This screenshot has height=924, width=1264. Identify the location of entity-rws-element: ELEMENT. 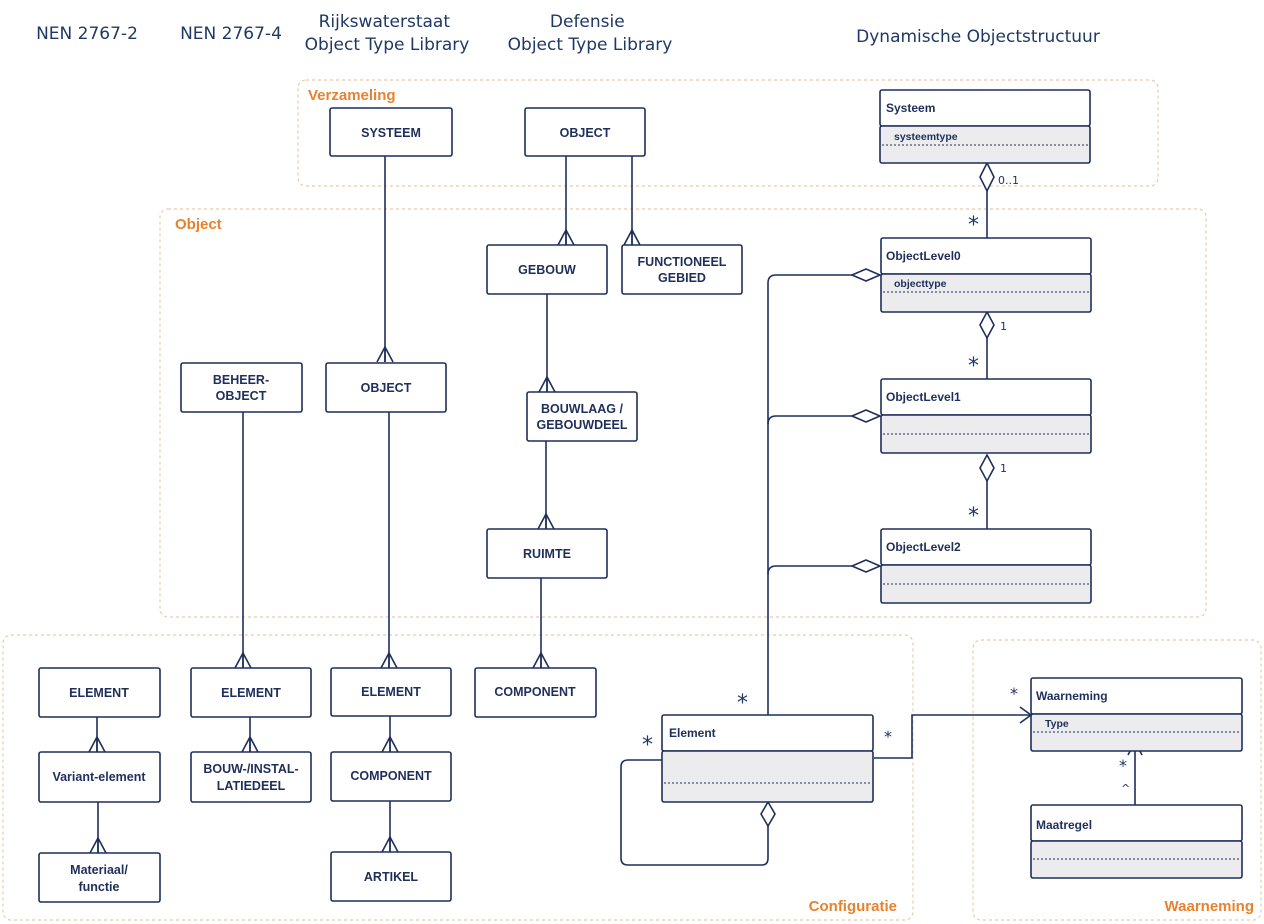
(391, 692).